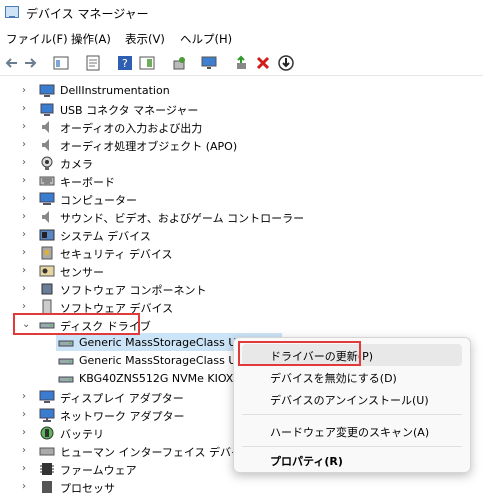  Describe the element at coordinates (93, 63) in the screenshot. I see `properties-sheet-icon` at that location.